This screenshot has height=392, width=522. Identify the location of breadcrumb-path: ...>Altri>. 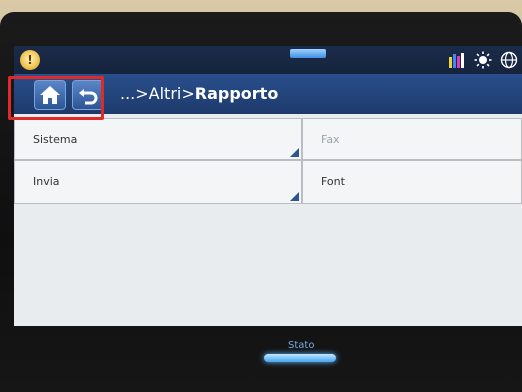
(157, 93).